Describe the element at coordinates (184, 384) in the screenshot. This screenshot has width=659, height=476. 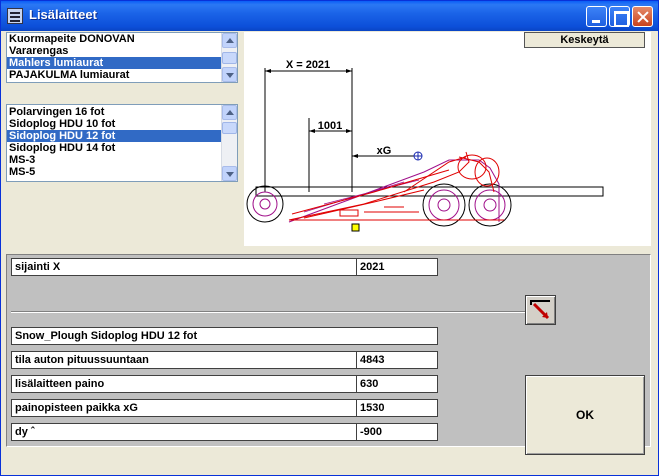
I see `weight-label: lisälaitteen paino` at that location.